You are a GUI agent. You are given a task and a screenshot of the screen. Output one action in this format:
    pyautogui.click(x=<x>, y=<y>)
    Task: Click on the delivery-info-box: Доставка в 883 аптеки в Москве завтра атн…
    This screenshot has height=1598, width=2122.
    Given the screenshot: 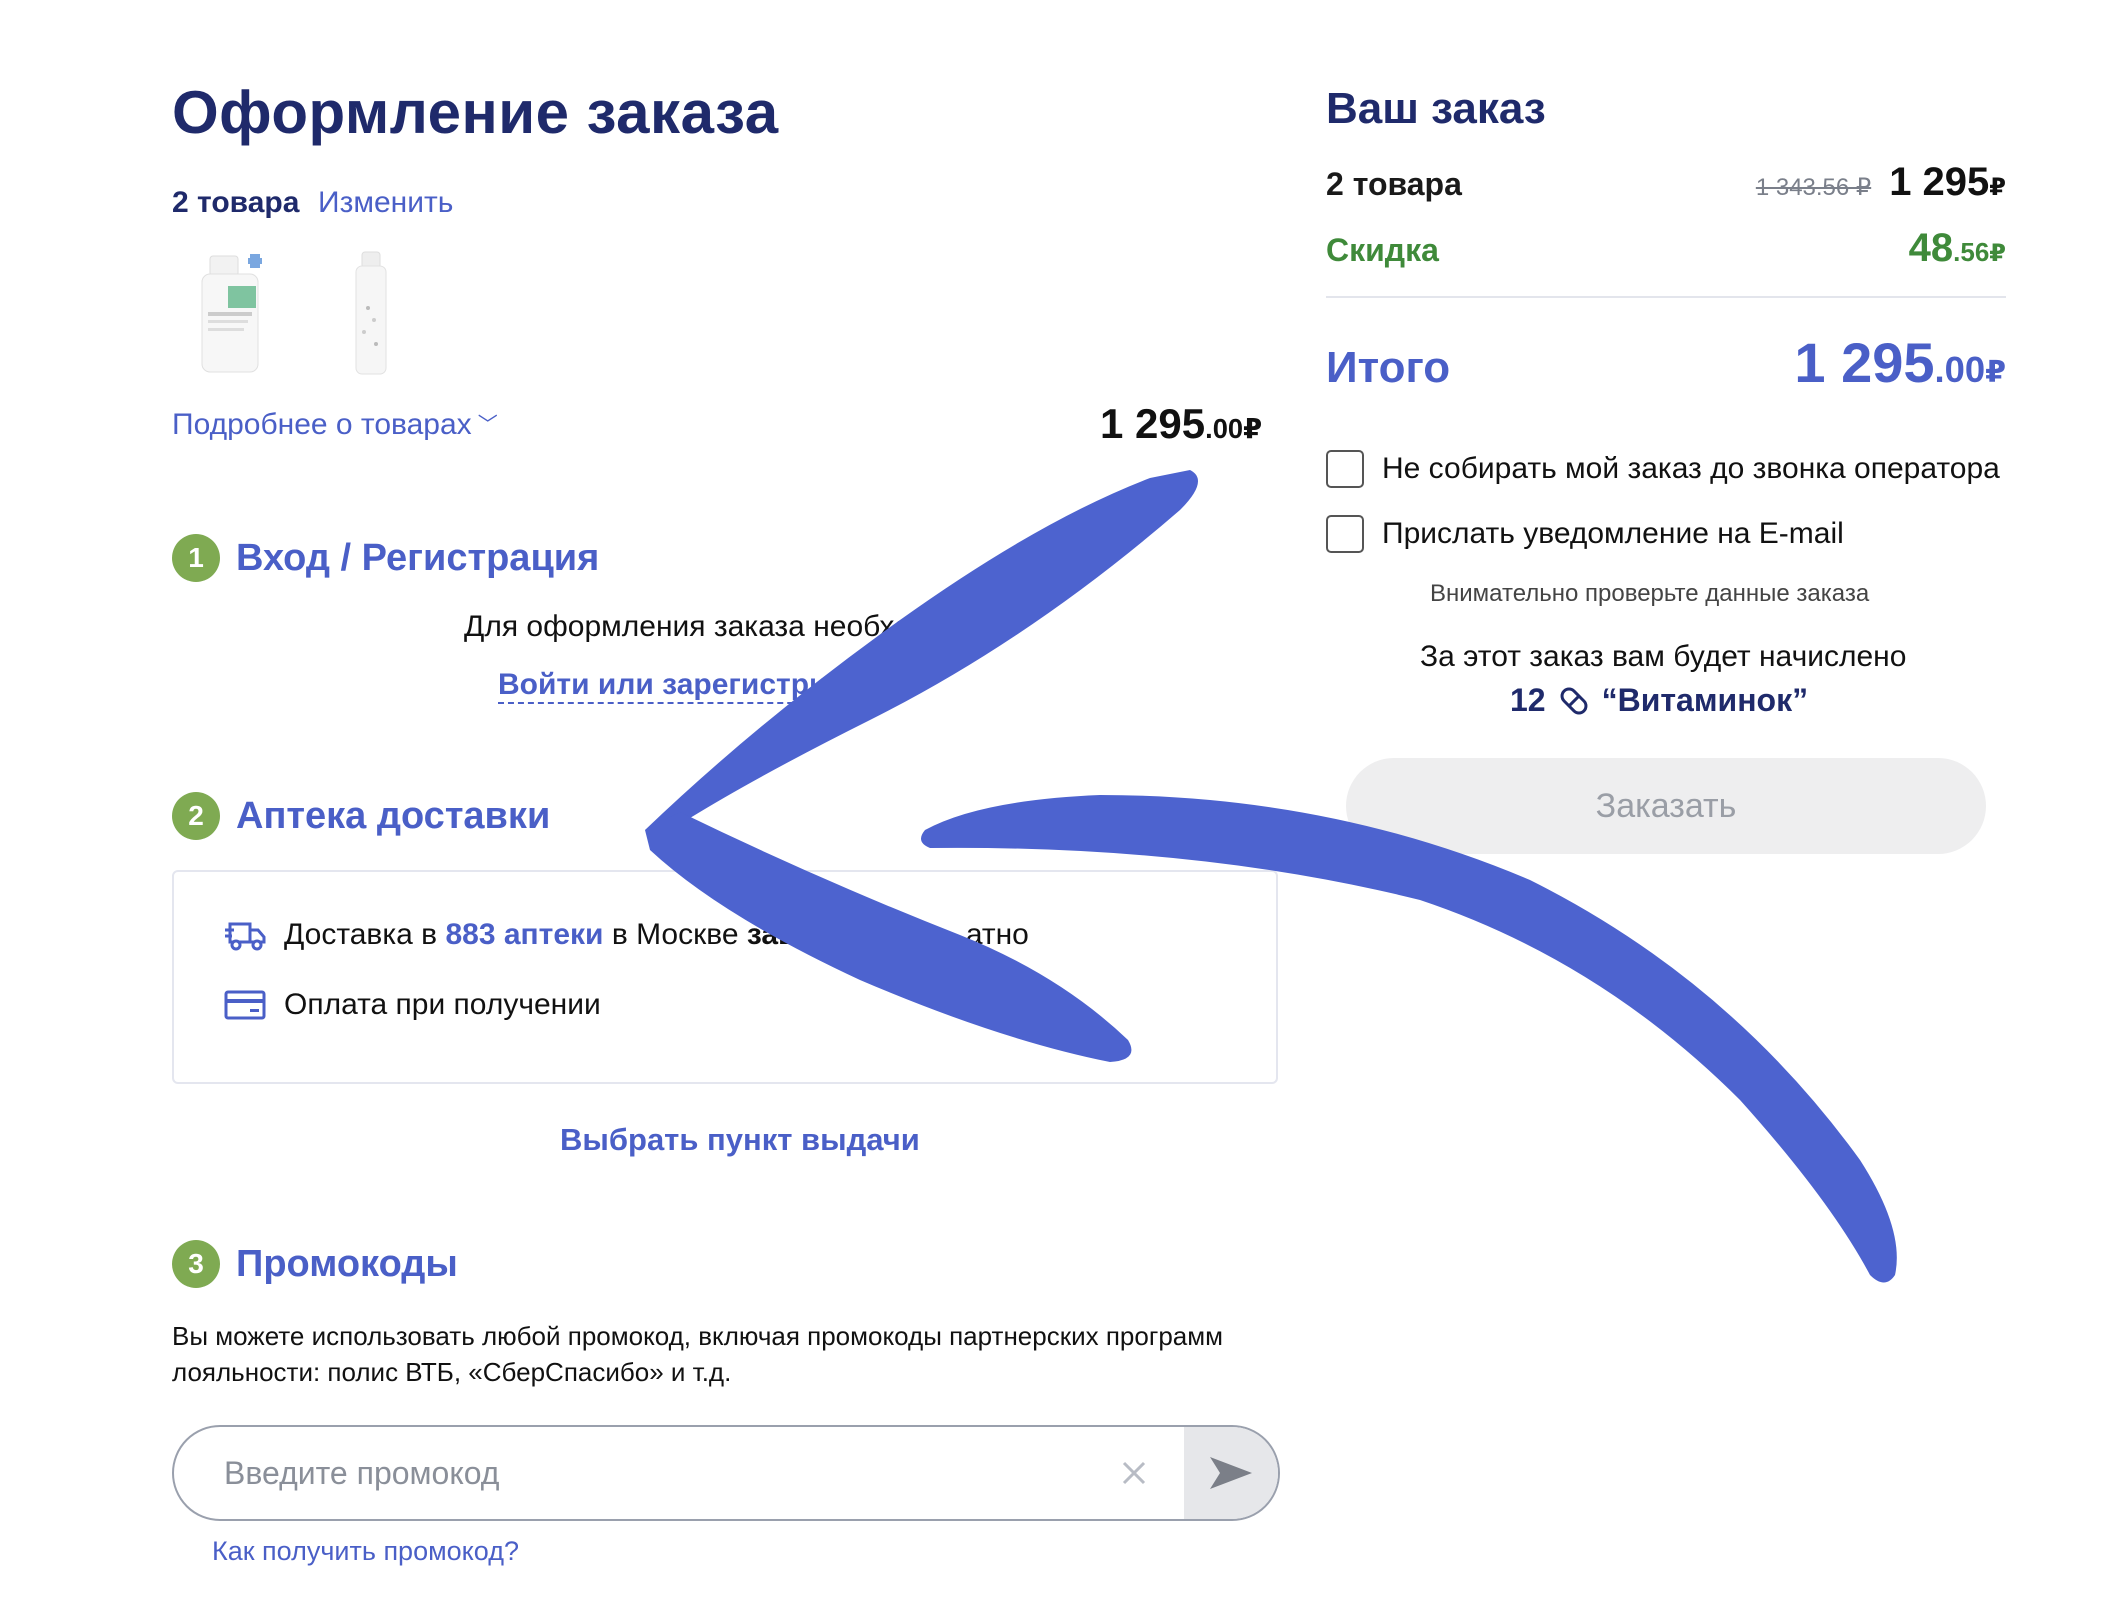 What is the action you would take?
    pyautogui.click(x=725, y=977)
    